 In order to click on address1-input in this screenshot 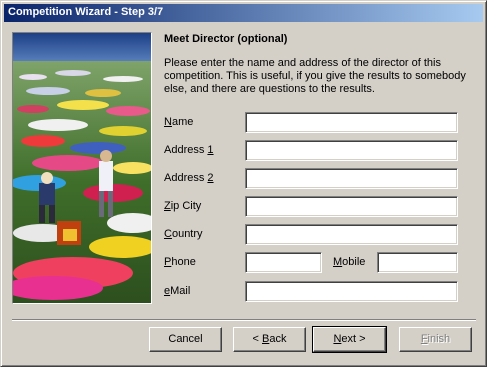, I will do `click(351, 150)`.